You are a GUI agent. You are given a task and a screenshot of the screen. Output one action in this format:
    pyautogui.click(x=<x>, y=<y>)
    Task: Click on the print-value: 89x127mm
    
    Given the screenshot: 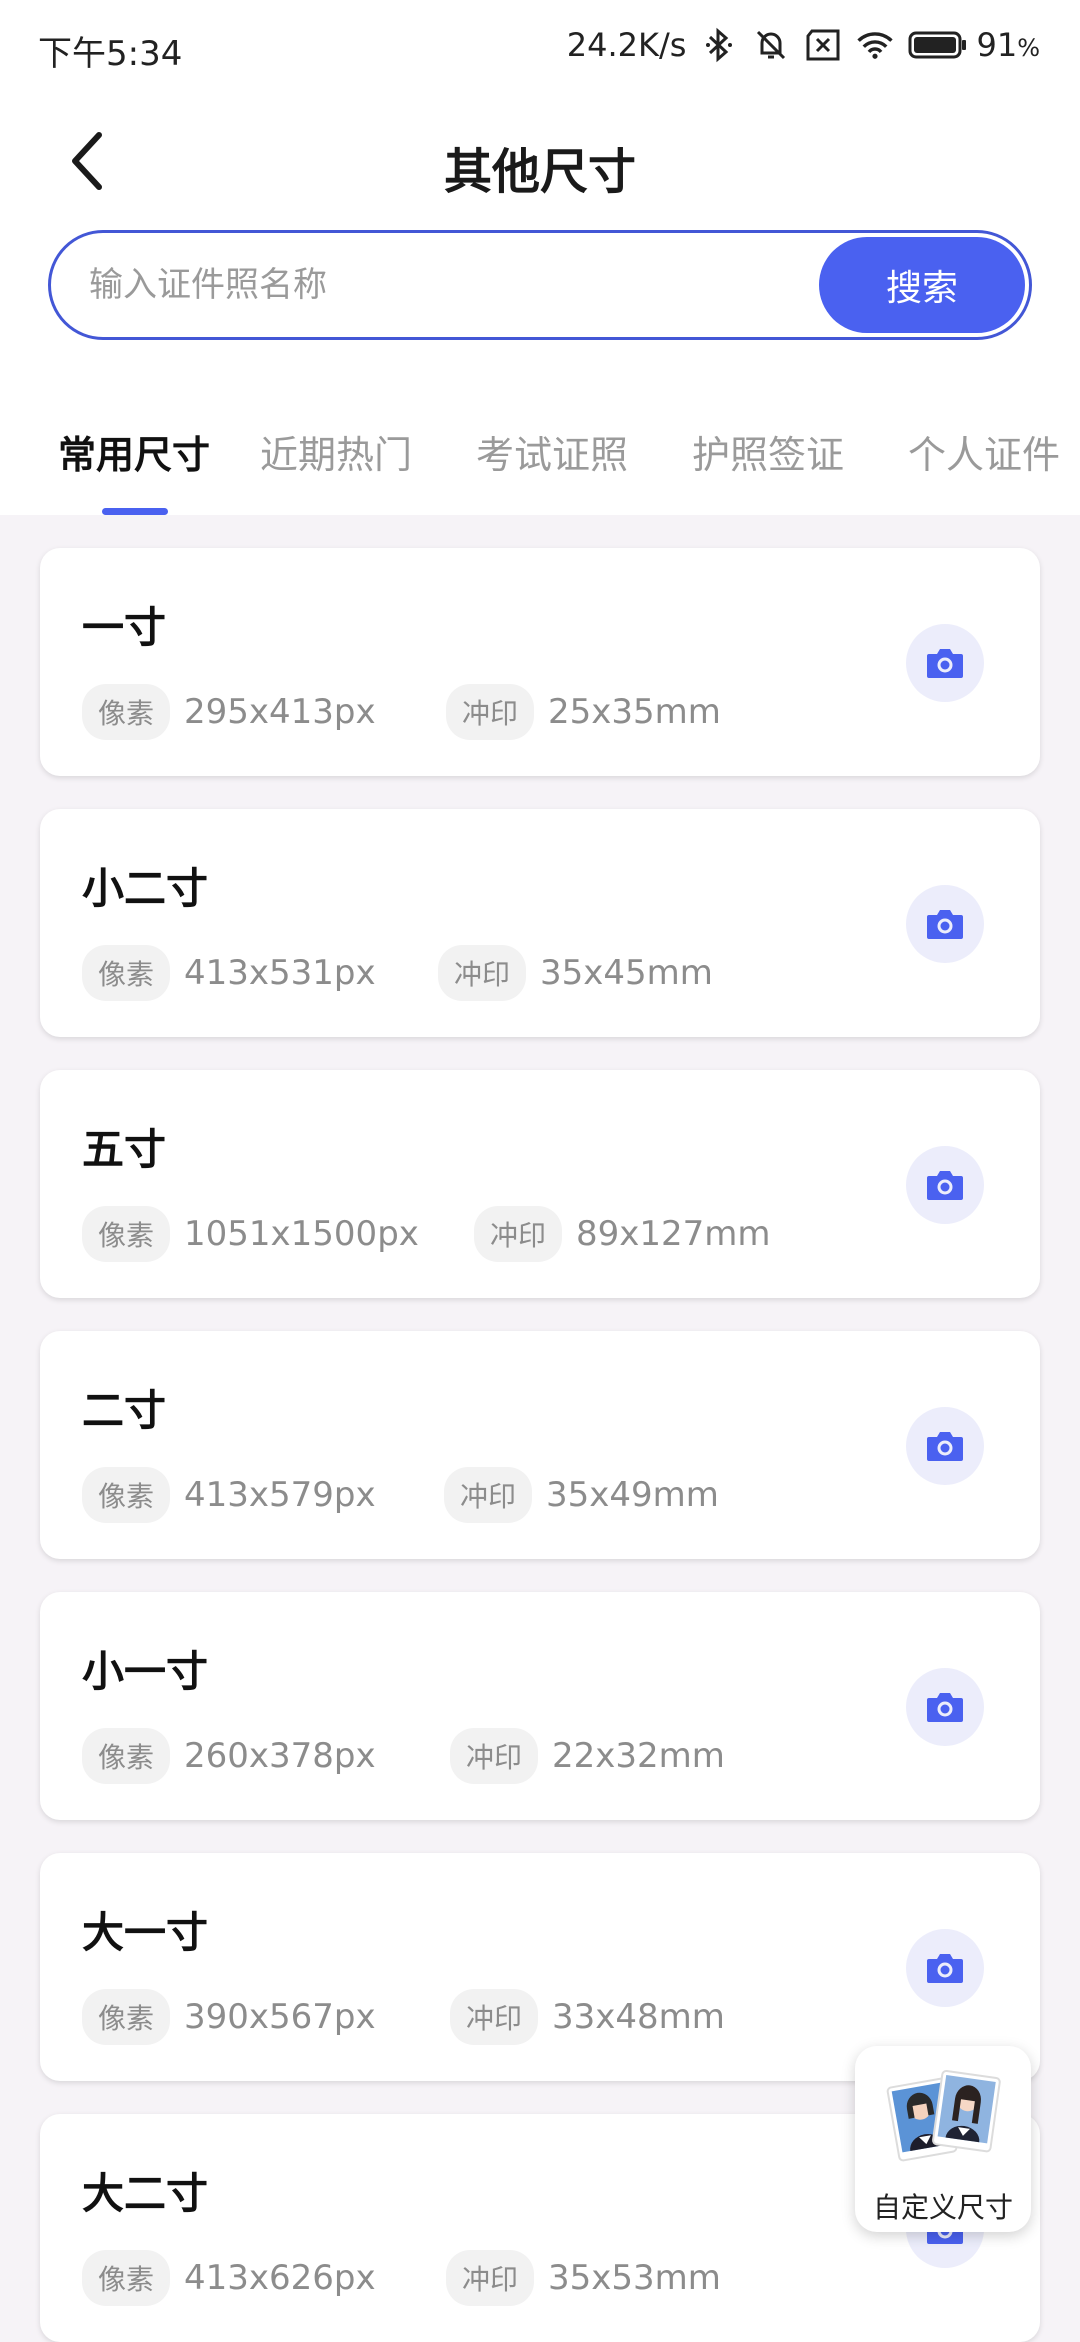 What is the action you would take?
    pyautogui.click(x=673, y=1234)
    